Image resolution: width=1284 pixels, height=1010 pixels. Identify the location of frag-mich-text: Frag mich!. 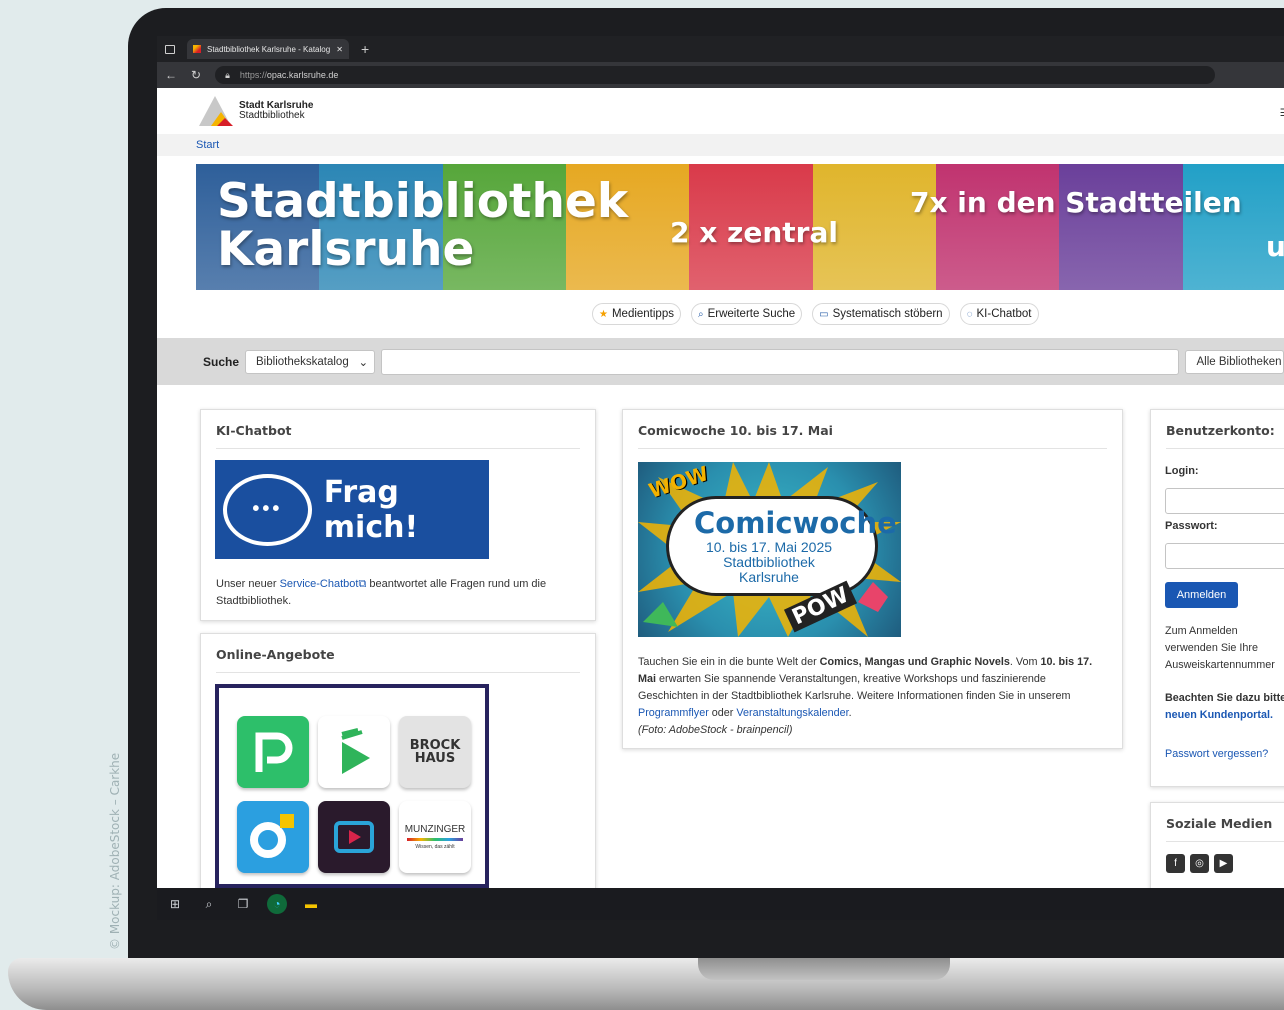
(371, 509).